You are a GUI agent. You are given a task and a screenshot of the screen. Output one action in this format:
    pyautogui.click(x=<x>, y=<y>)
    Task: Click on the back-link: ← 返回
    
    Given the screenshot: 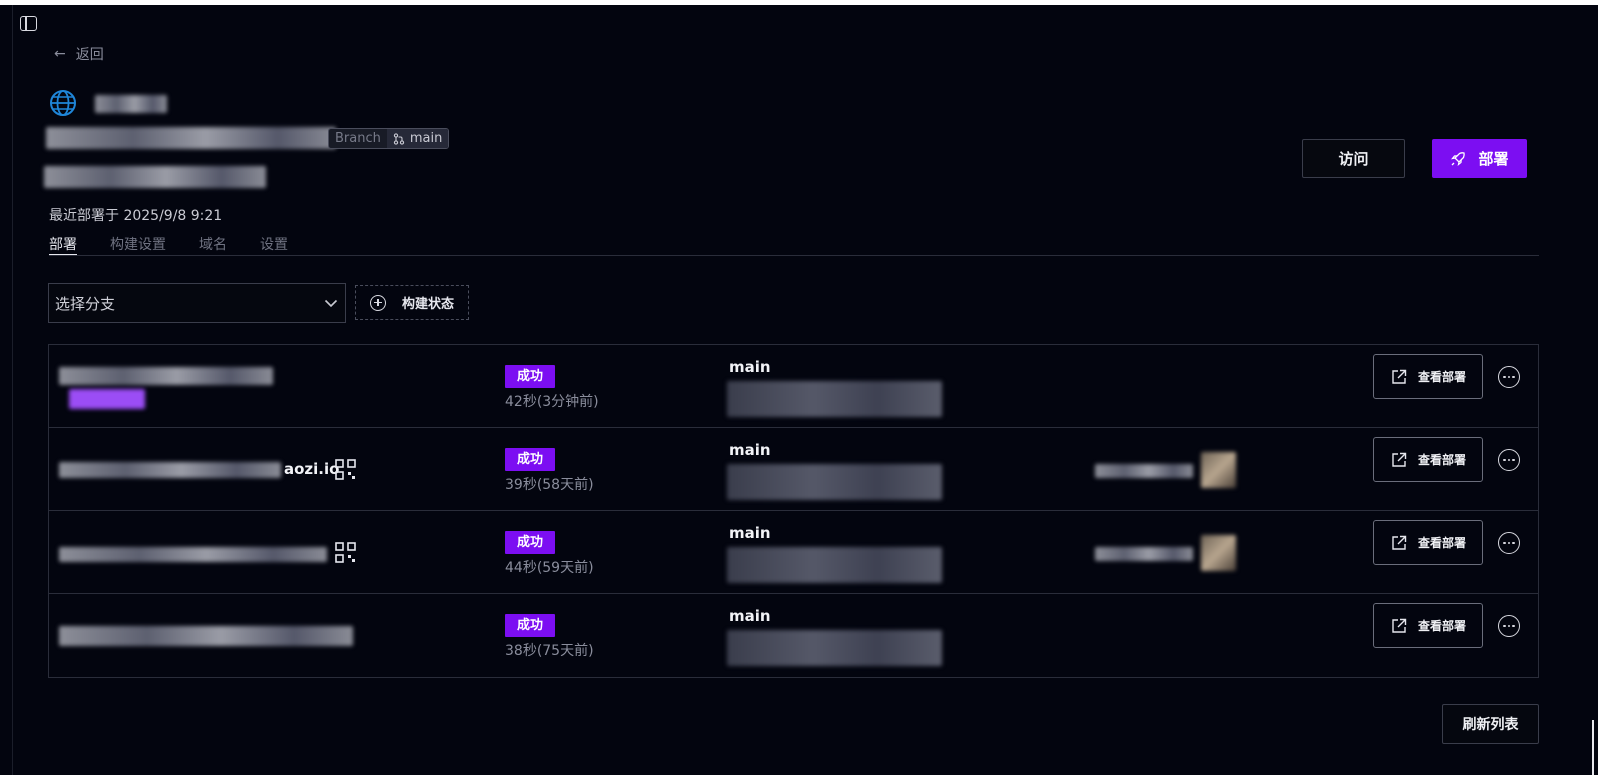 What is the action you would take?
    pyautogui.click(x=79, y=54)
    